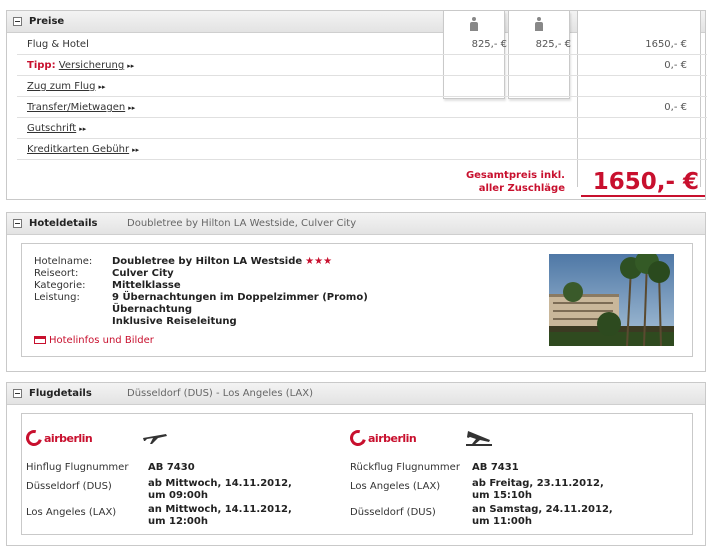 The image size is (710, 546). I want to click on hotel-name: Doubletree by Hilton LA Westside, so click(207, 261).